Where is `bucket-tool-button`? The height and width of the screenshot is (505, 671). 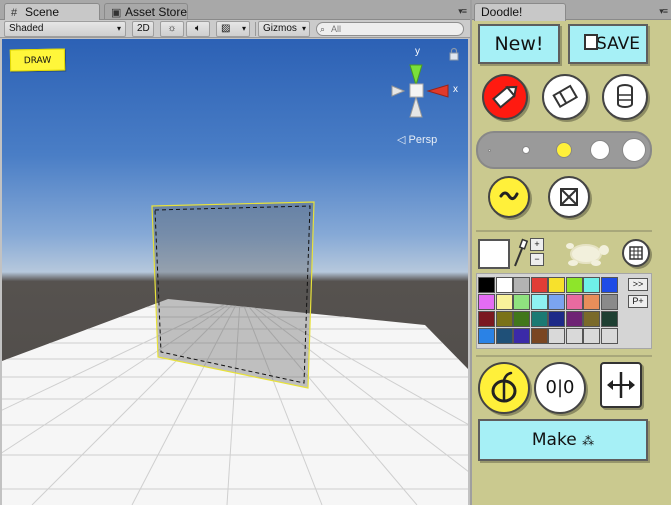
bucket-tool-button is located at coordinates (625, 97).